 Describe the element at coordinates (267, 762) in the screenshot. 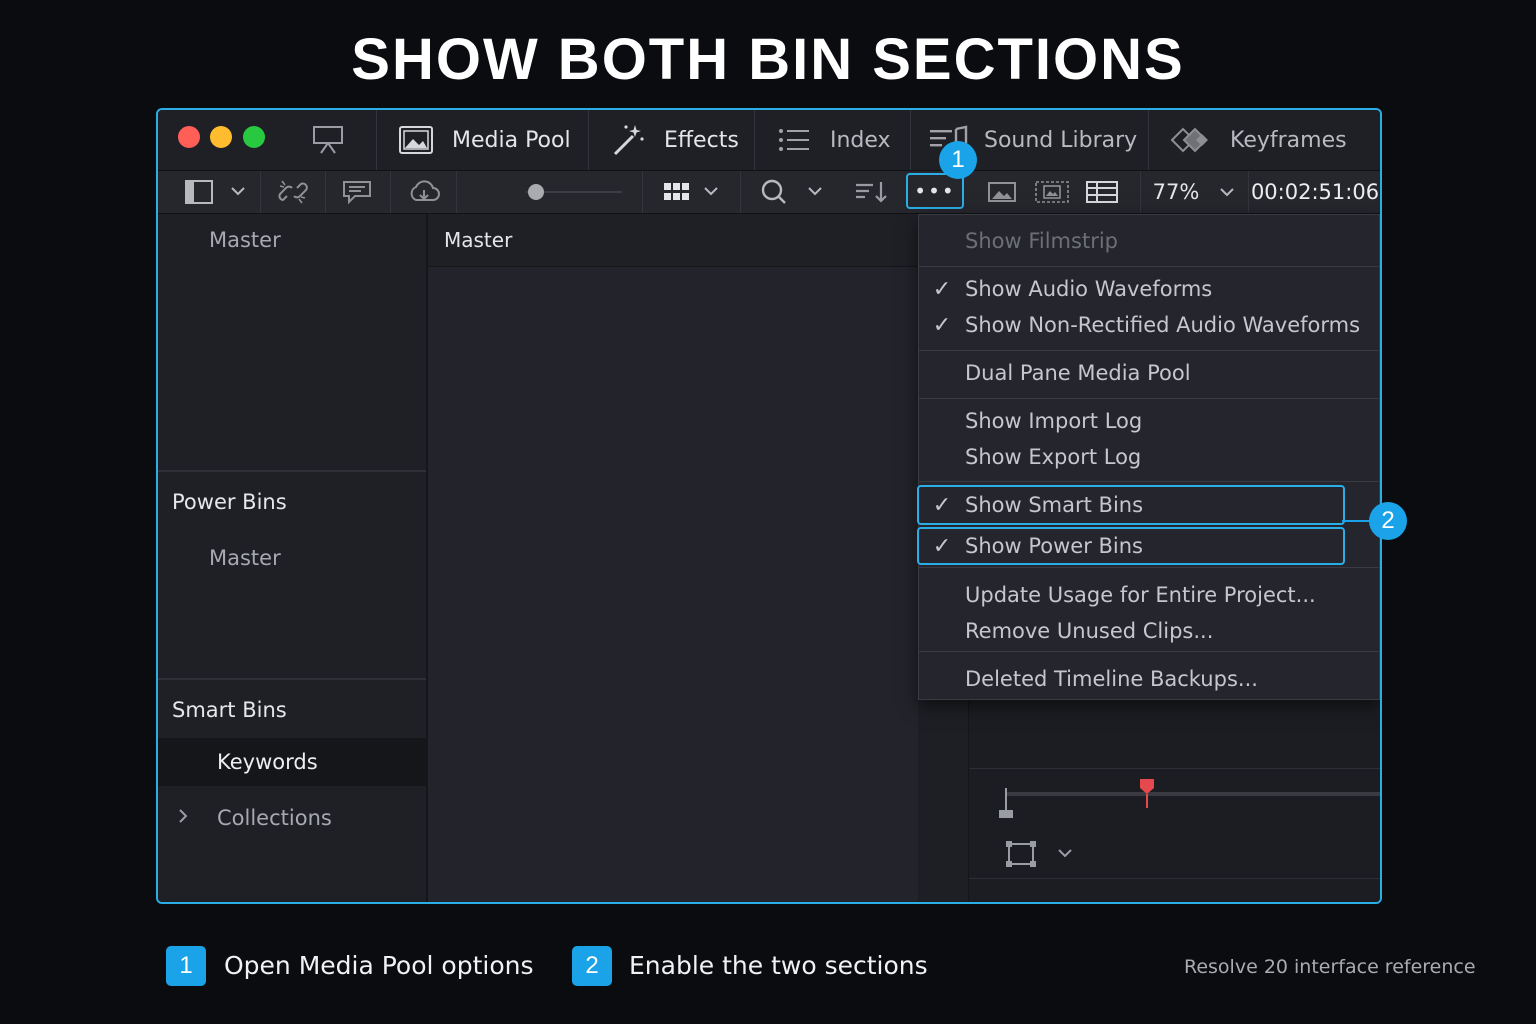

I see `smart-bin-label: Keywords` at that location.